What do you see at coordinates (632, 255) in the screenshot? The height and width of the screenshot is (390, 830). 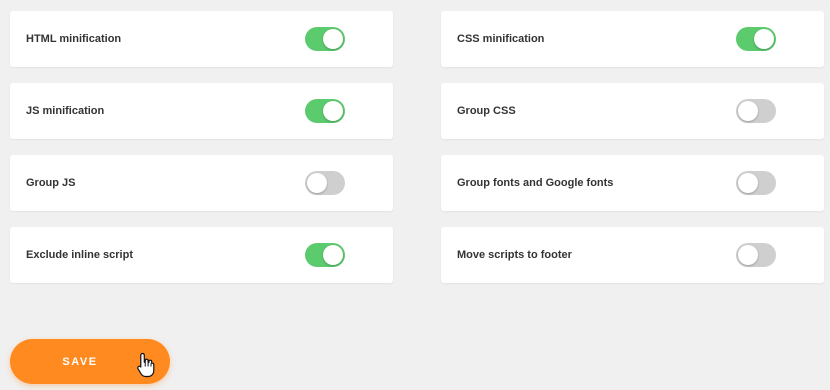 I see `setting-card-move-scripts-to-footer: Move scripts to footer` at bounding box center [632, 255].